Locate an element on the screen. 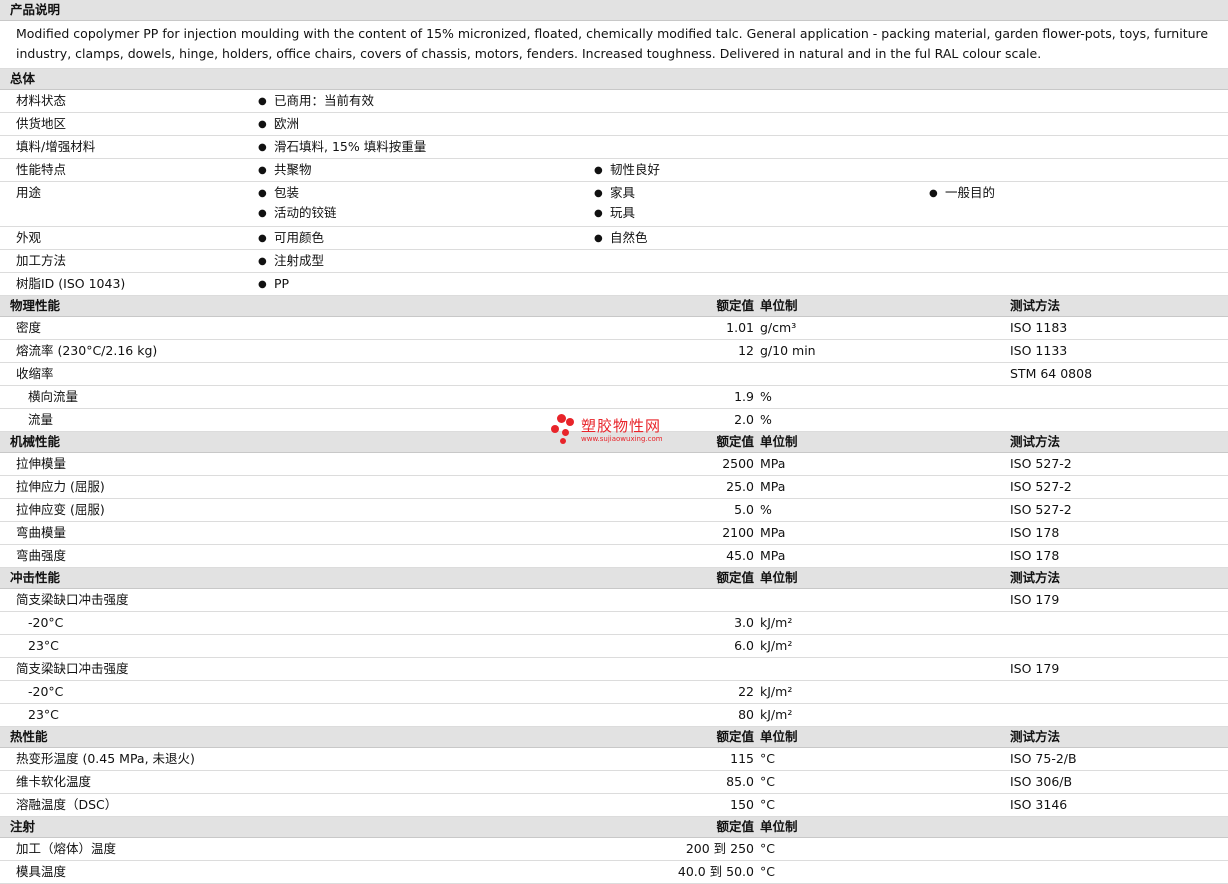 The height and width of the screenshot is (884, 1228). property-row: 拉伸应力 (屈服) 25.0 MPa ISO 527-2 is located at coordinates (614, 487).